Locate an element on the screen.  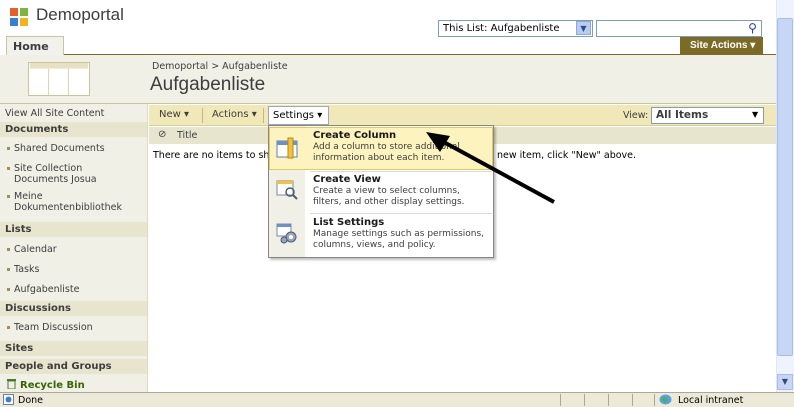
intranet-globe-icon is located at coordinates (665, 399).